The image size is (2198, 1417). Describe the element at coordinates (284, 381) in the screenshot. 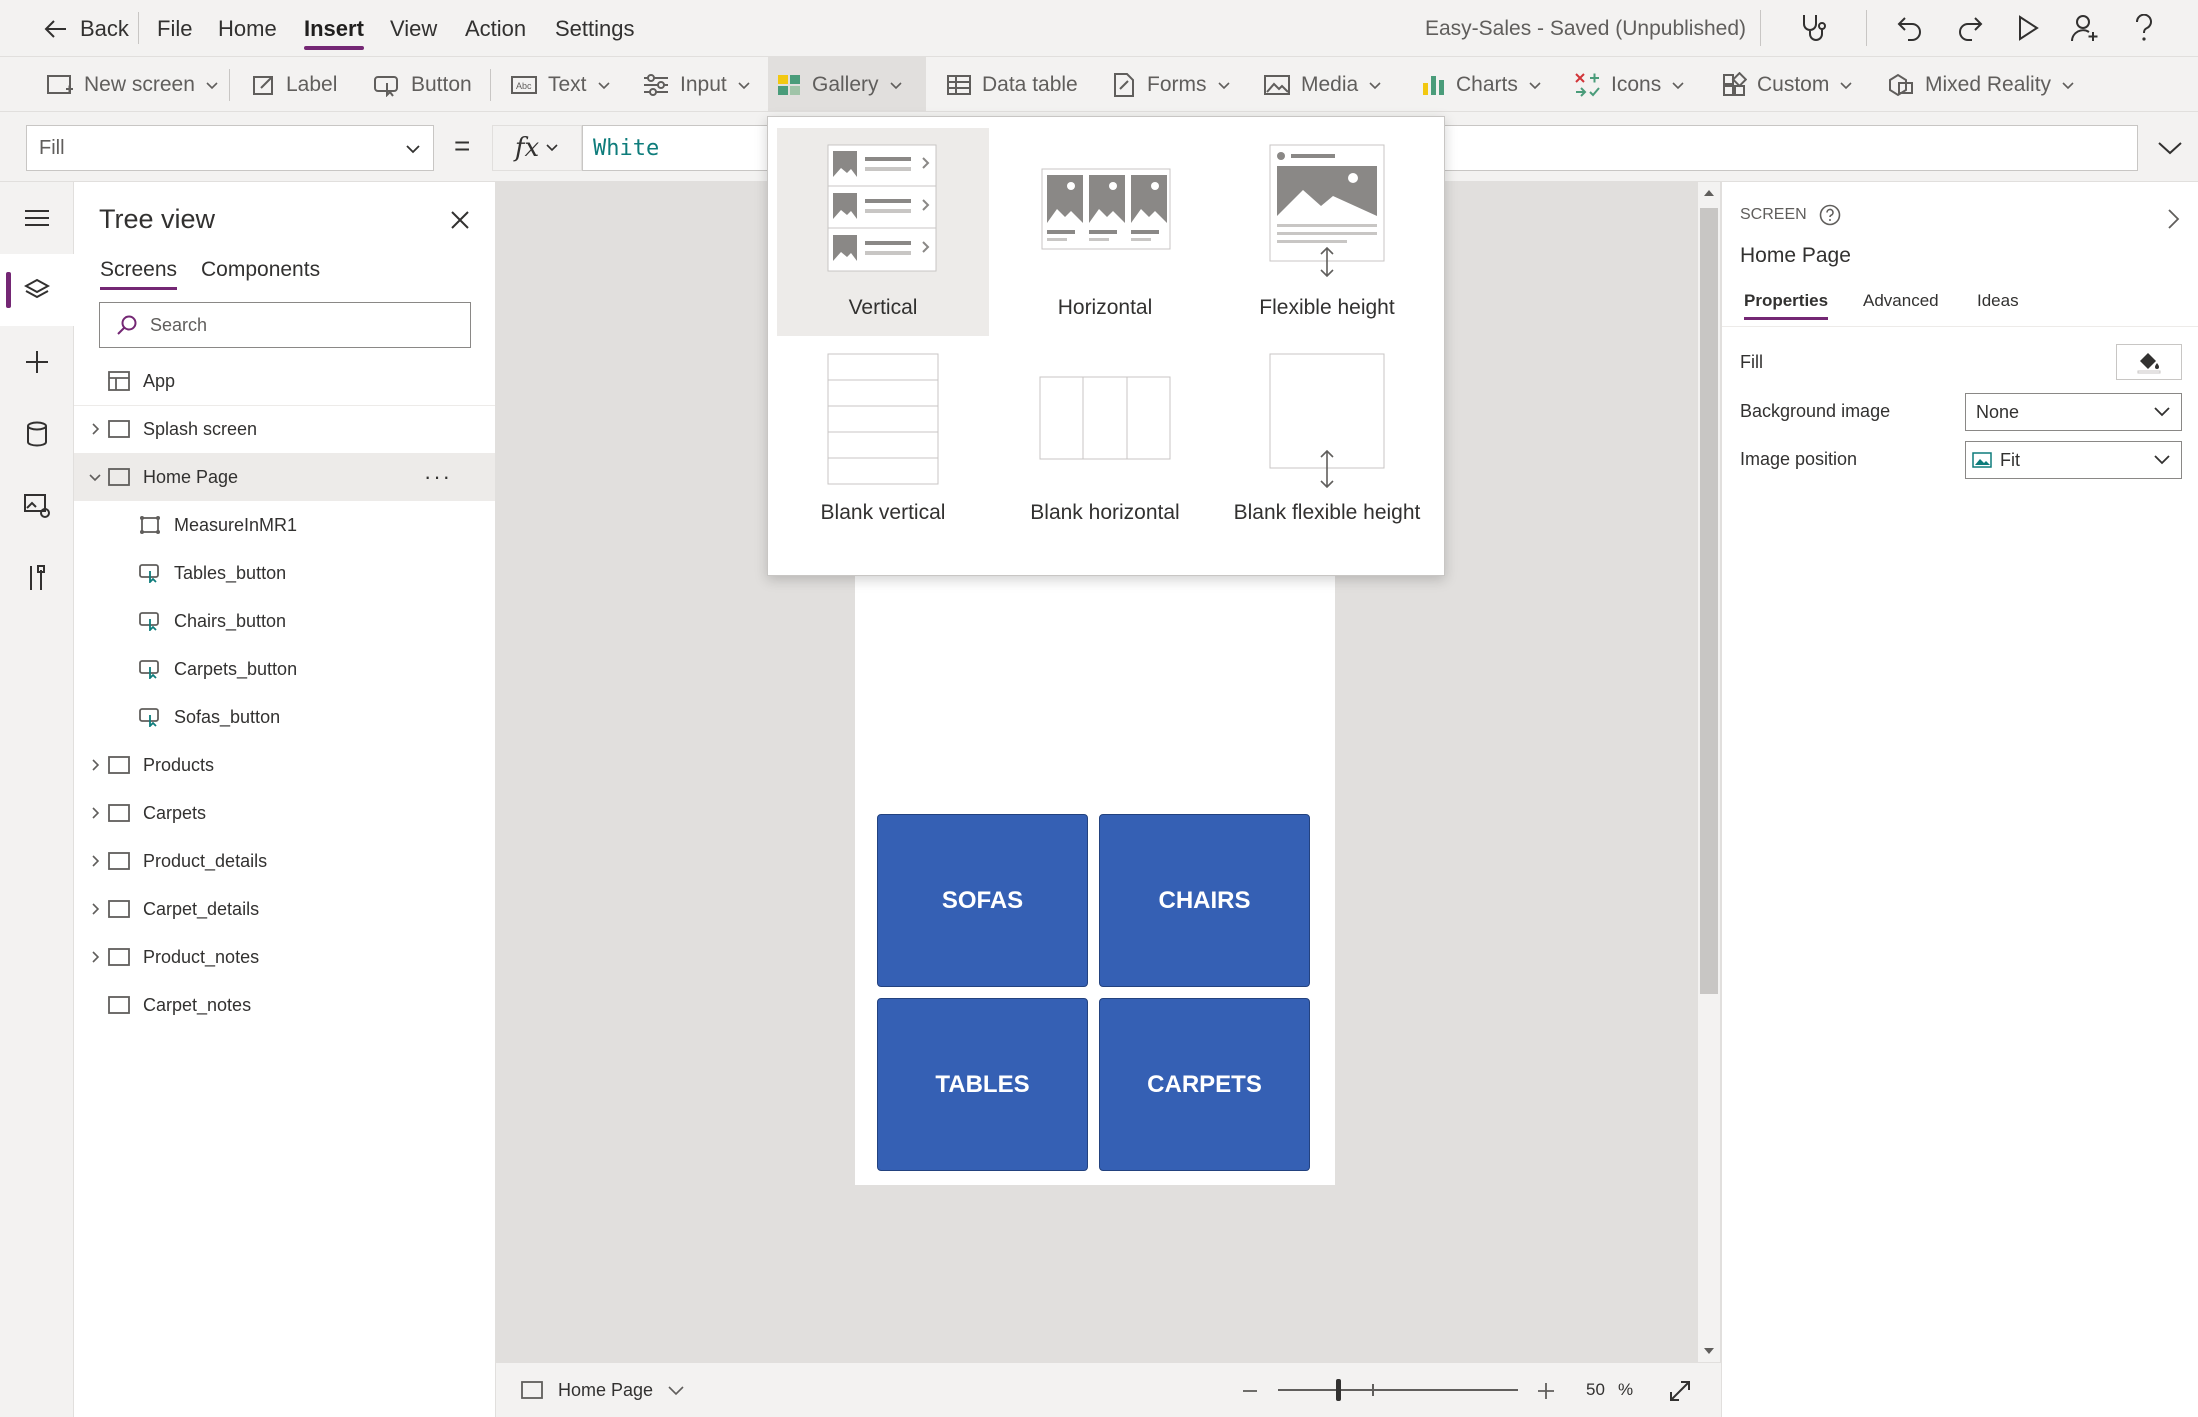

I see `tree-item-app: App` at that location.